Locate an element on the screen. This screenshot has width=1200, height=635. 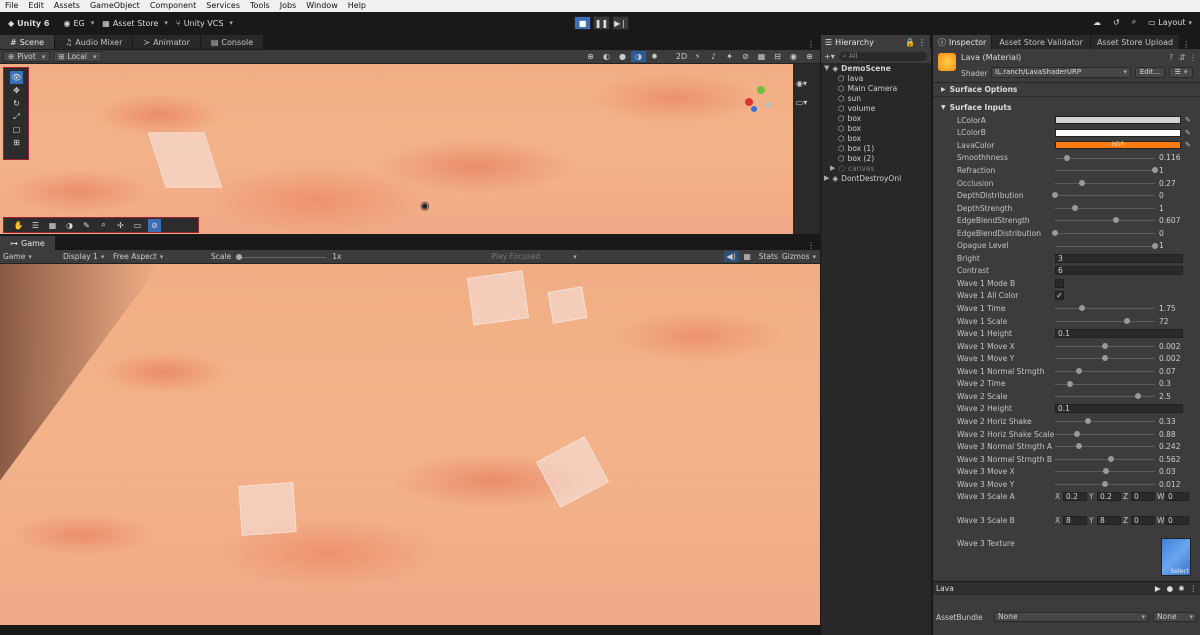
camera-settings-icon: ◉ is located at coordinates (793, 56).